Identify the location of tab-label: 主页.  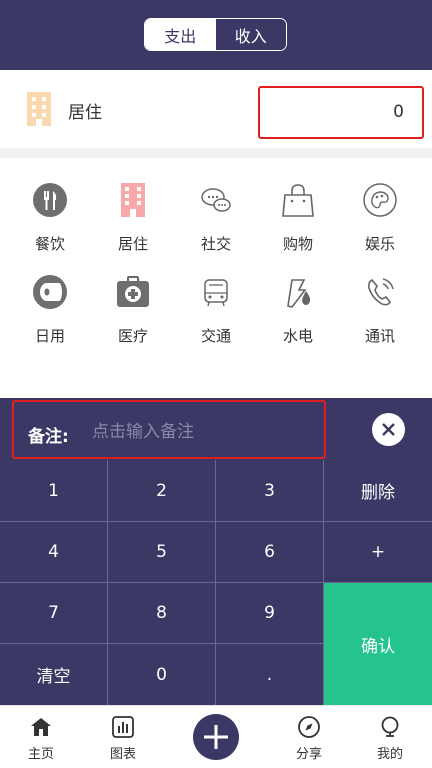
(40, 754).